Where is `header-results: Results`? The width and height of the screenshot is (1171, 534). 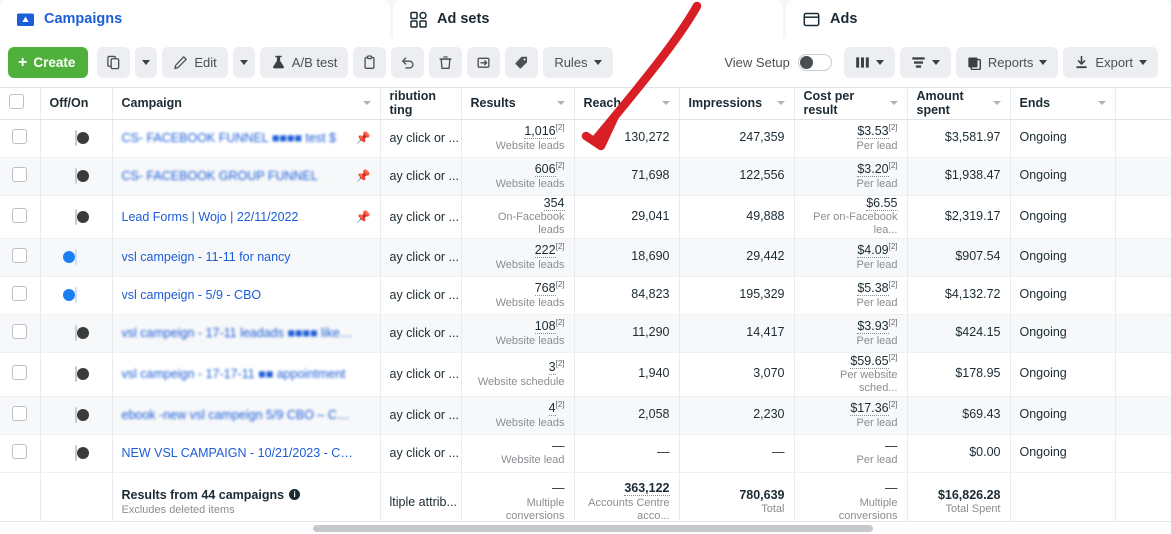 header-results: Results is located at coordinates (518, 104).